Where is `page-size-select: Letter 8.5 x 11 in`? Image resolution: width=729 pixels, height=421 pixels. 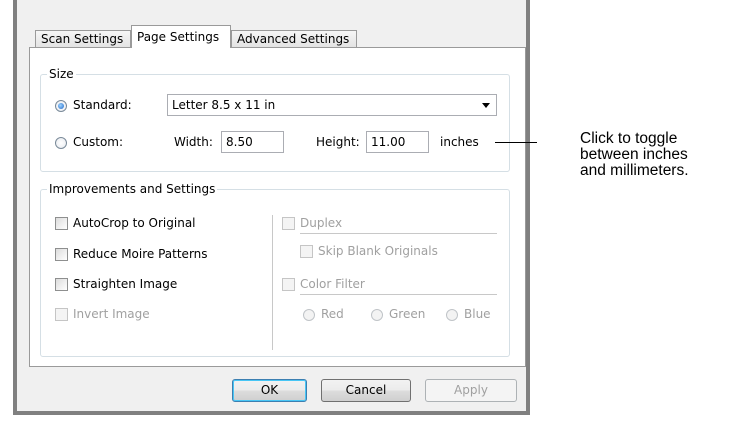 page-size-select: Letter 8.5 x 11 in is located at coordinates (332, 105).